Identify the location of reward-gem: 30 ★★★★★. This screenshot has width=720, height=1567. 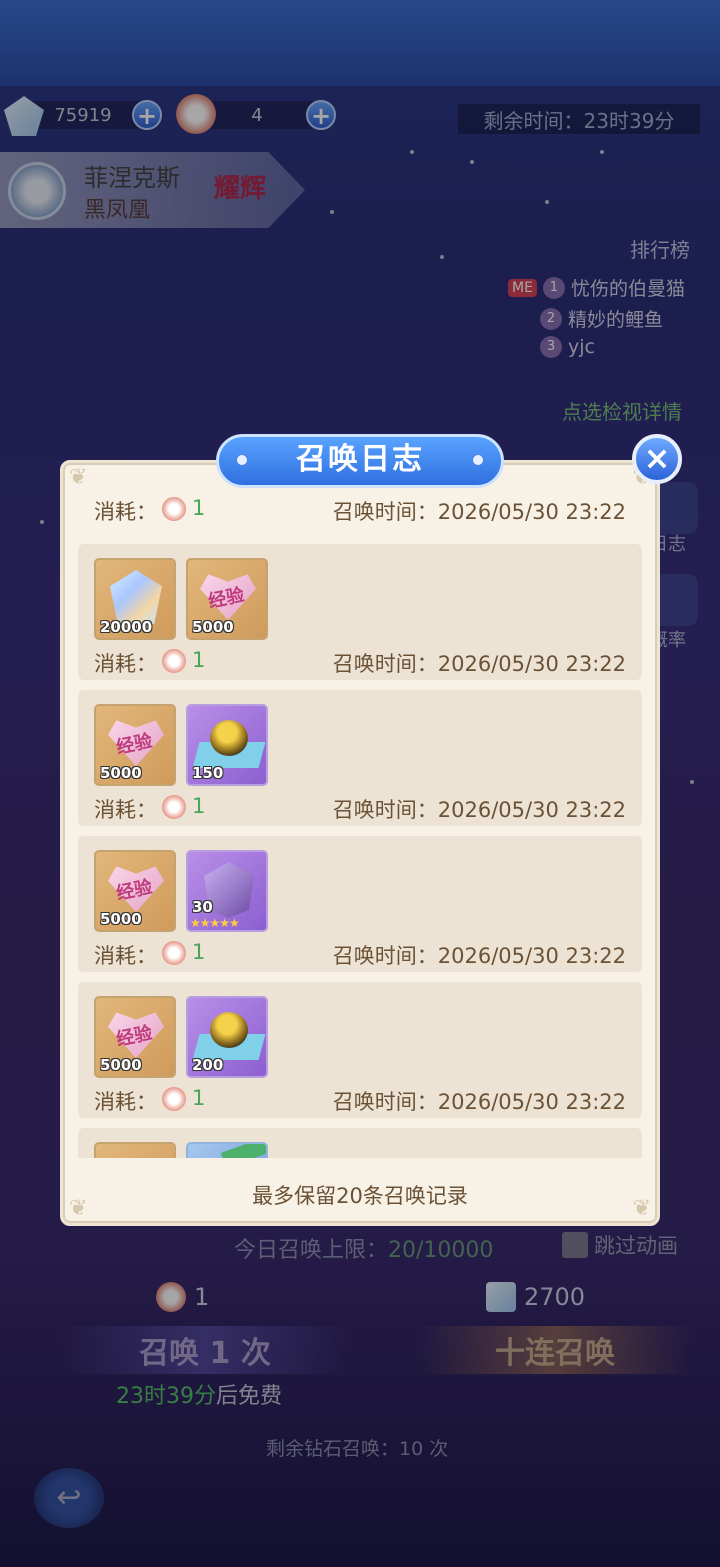
(227, 891).